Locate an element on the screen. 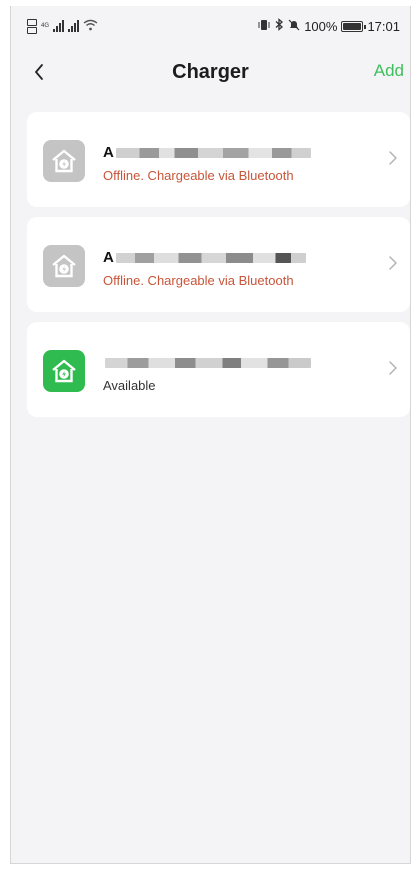  do-not-disturb-icon is located at coordinates (294, 26).